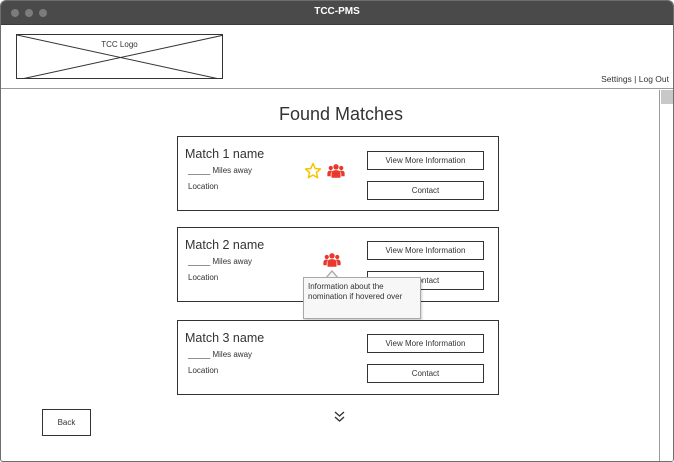 The width and height of the screenshot is (674, 462). I want to click on title-bar: TCC-PMS, so click(337, 13).